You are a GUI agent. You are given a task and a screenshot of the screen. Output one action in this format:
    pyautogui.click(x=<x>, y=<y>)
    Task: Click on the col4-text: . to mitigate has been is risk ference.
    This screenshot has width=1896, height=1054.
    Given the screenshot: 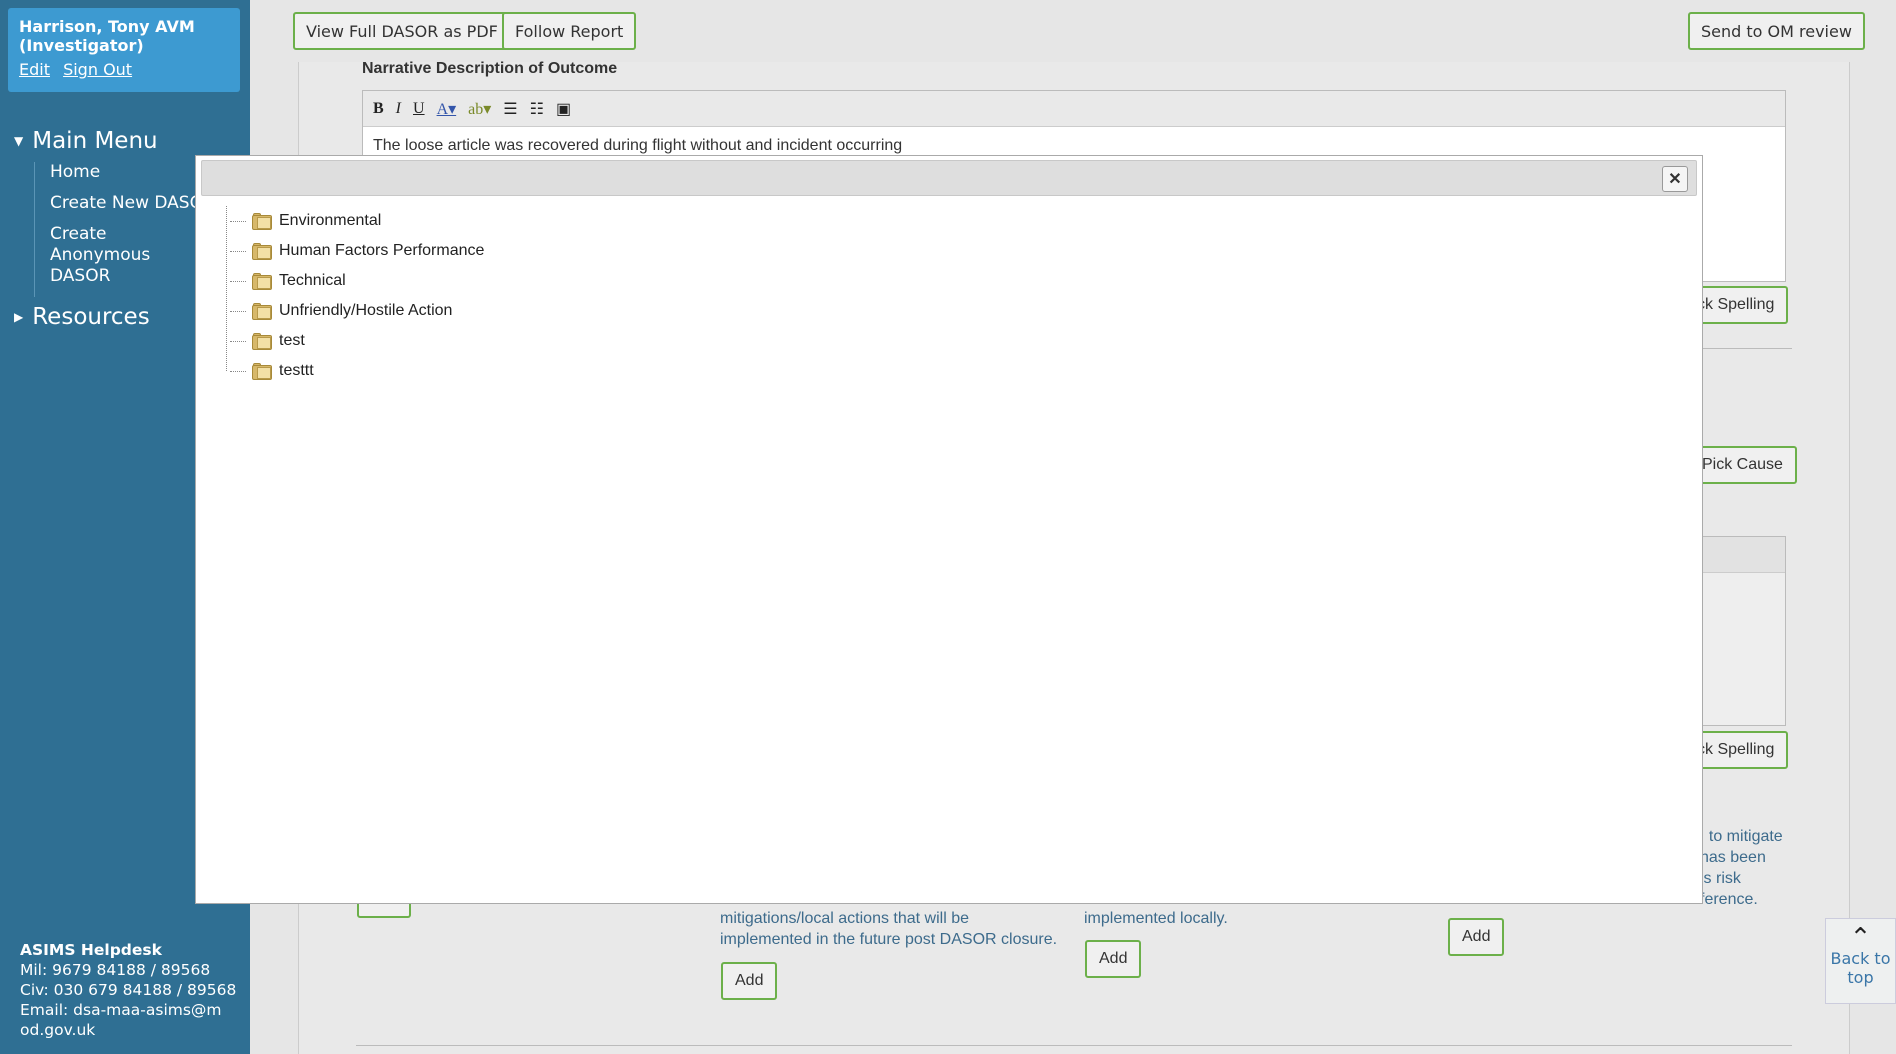 What is the action you would take?
    pyautogui.click(x=1741, y=868)
    